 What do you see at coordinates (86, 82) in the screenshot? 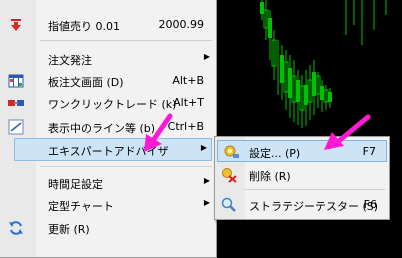
I see `menu-item-label: 板注文画面 (D)` at bounding box center [86, 82].